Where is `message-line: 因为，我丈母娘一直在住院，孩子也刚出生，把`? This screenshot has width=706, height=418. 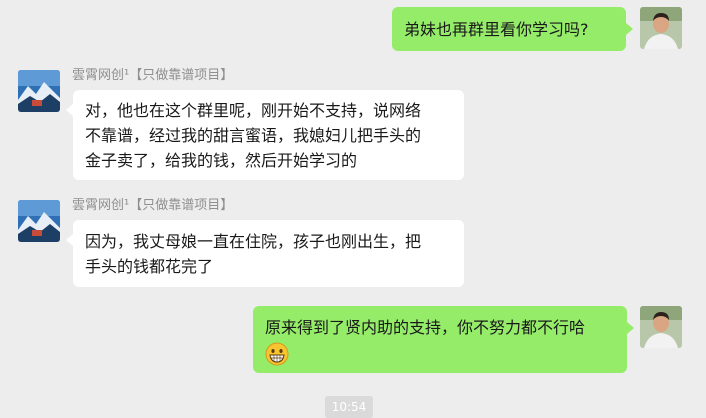 message-line: 因为，我丈母娘一直在住院，孩子也刚出生，把 is located at coordinates (253, 241).